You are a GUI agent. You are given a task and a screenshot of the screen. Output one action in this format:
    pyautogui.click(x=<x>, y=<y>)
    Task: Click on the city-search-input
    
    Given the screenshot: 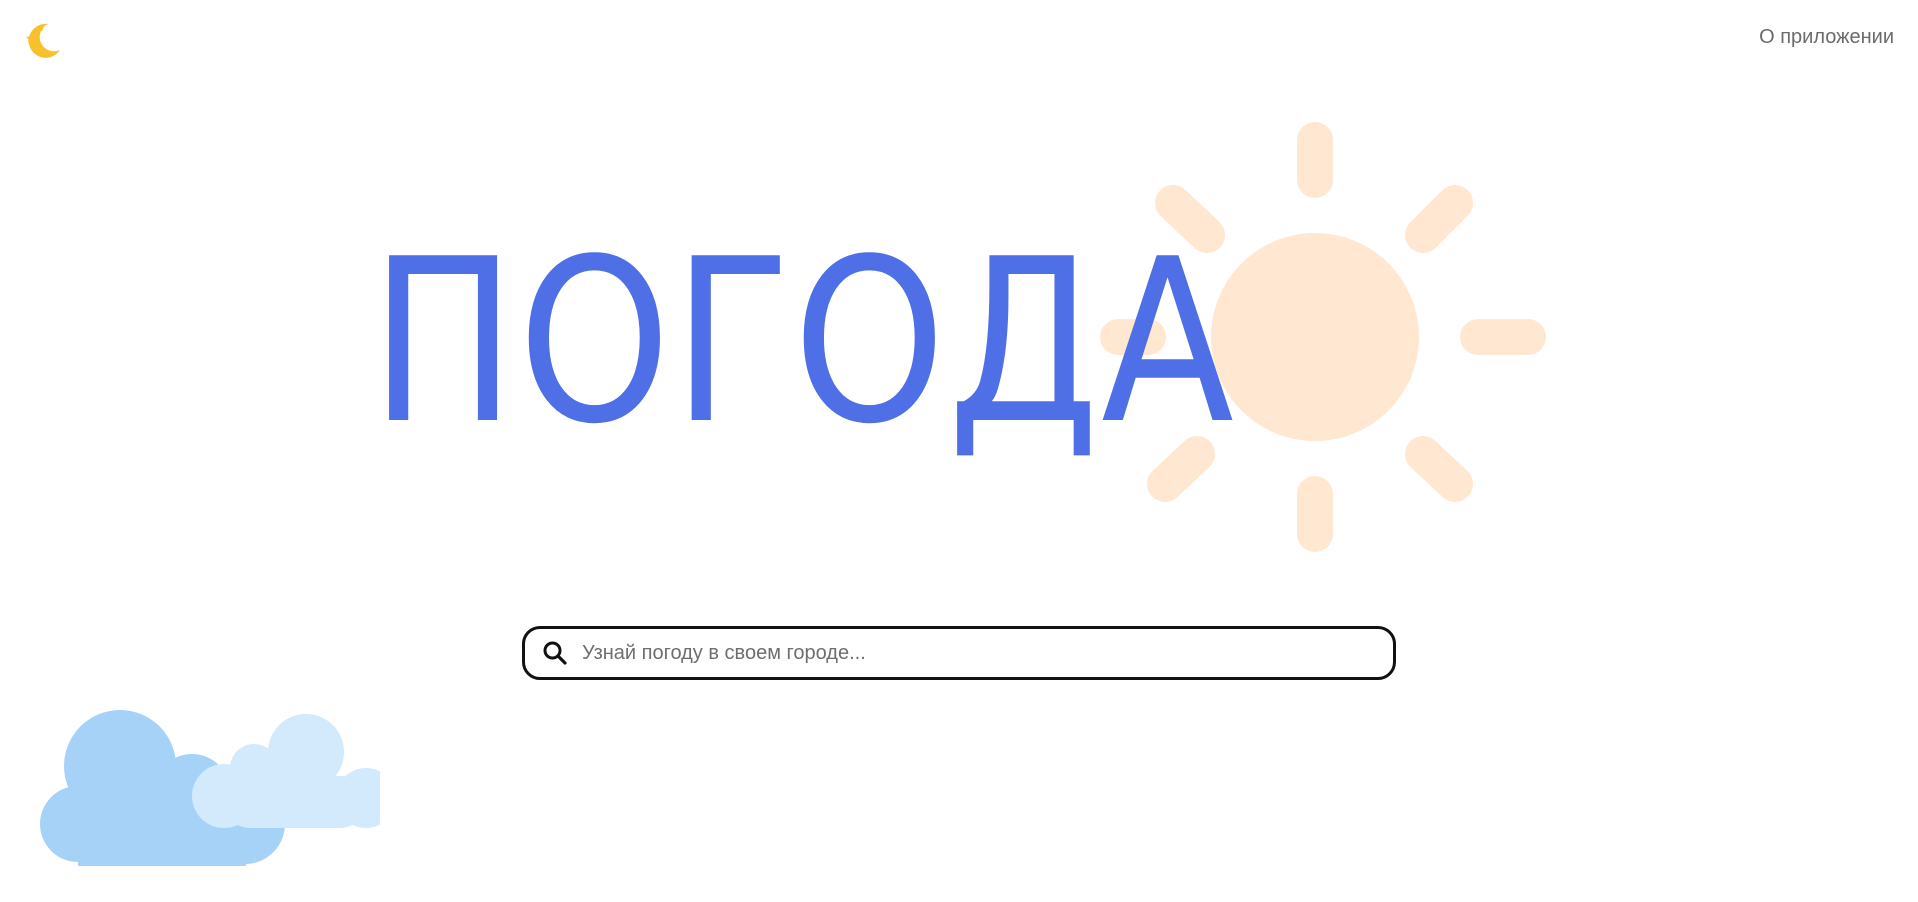 What is the action you would take?
    pyautogui.click(x=978, y=653)
    